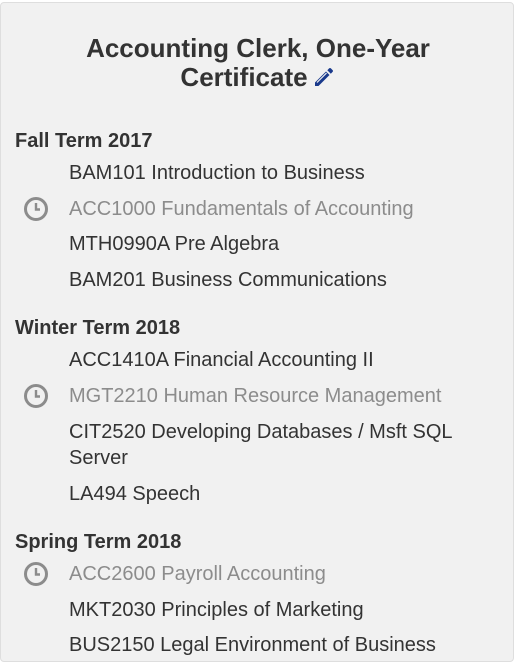 This screenshot has width=516, height=662. Describe the element at coordinates (284, 574) in the screenshot. I see `course-item-pending: ACC2600 Payroll Accounting` at that location.